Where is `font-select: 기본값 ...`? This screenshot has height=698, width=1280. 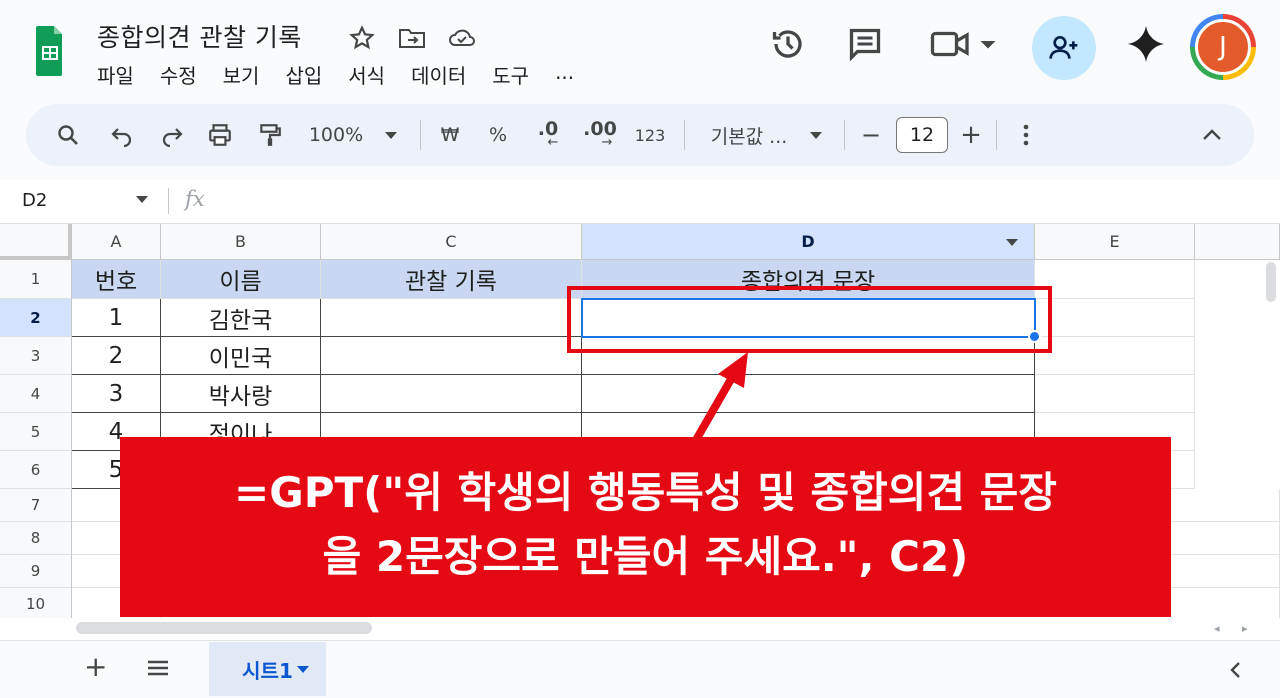 font-select: 기본값 ... is located at coordinates (749, 135).